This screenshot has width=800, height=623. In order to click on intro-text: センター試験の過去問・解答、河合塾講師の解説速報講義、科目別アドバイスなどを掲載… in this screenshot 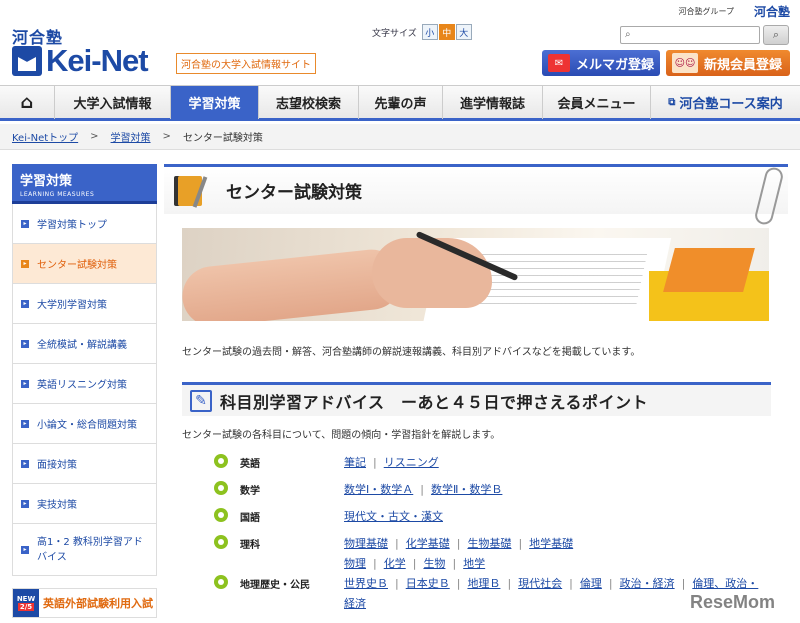, I will do `click(411, 352)`.